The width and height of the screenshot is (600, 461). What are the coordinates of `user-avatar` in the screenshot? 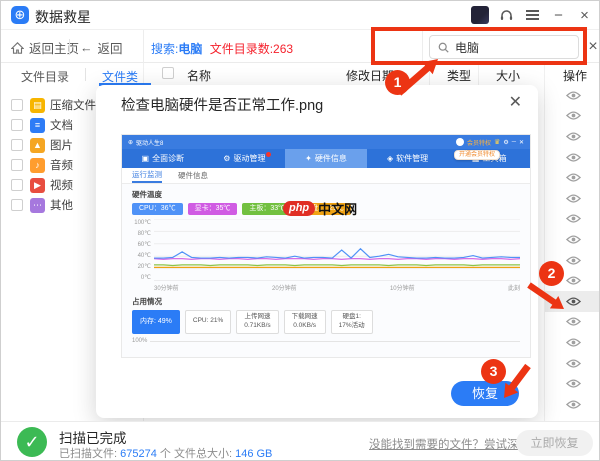 It's located at (480, 15).